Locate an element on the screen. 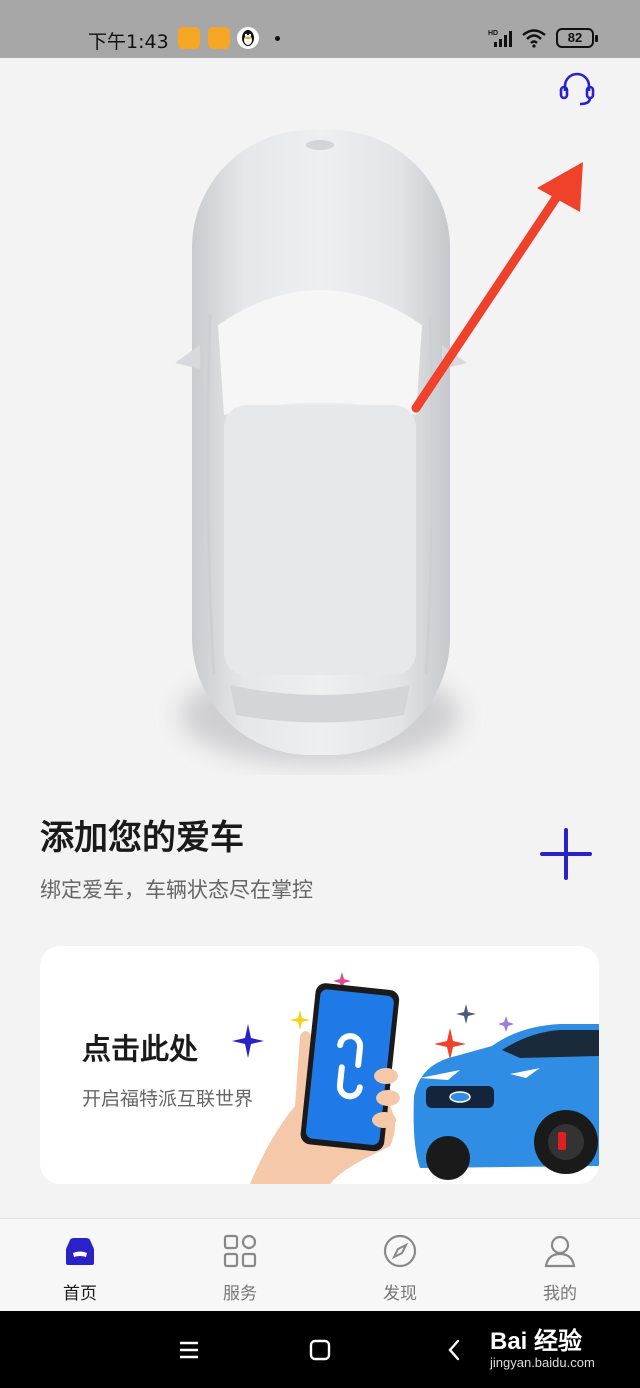 The height and width of the screenshot is (1388, 640). compass-icon is located at coordinates (400, 1251).